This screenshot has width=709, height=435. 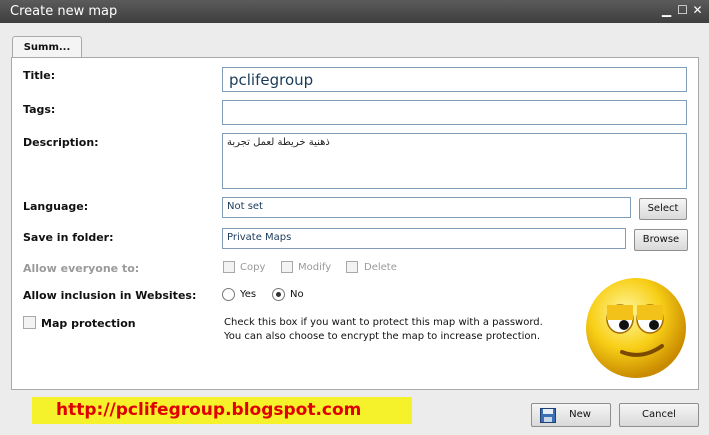 What do you see at coordinates (454, 79) in the screenshot?
I see `title-input: pclifegroup` at bounding box center [454, 79].